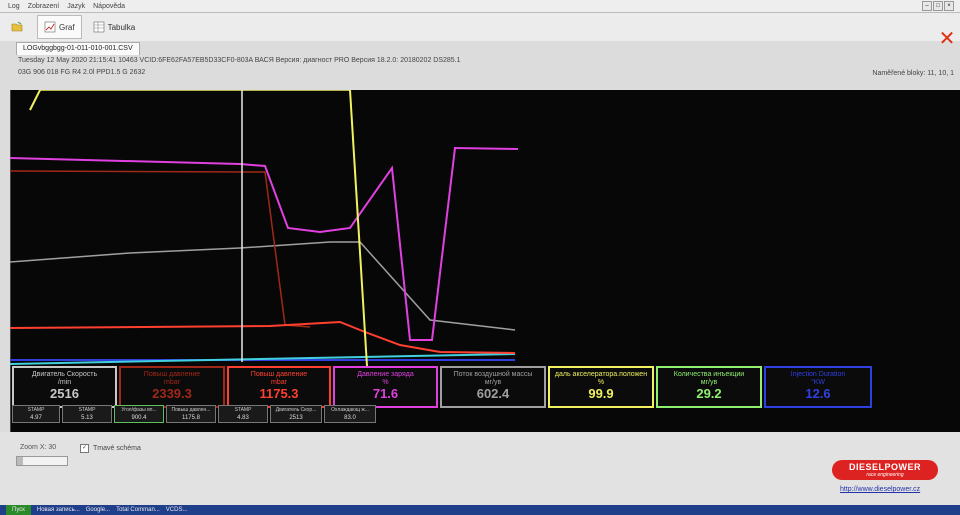  I want to click on maximize-button: □, so click(938, 6).